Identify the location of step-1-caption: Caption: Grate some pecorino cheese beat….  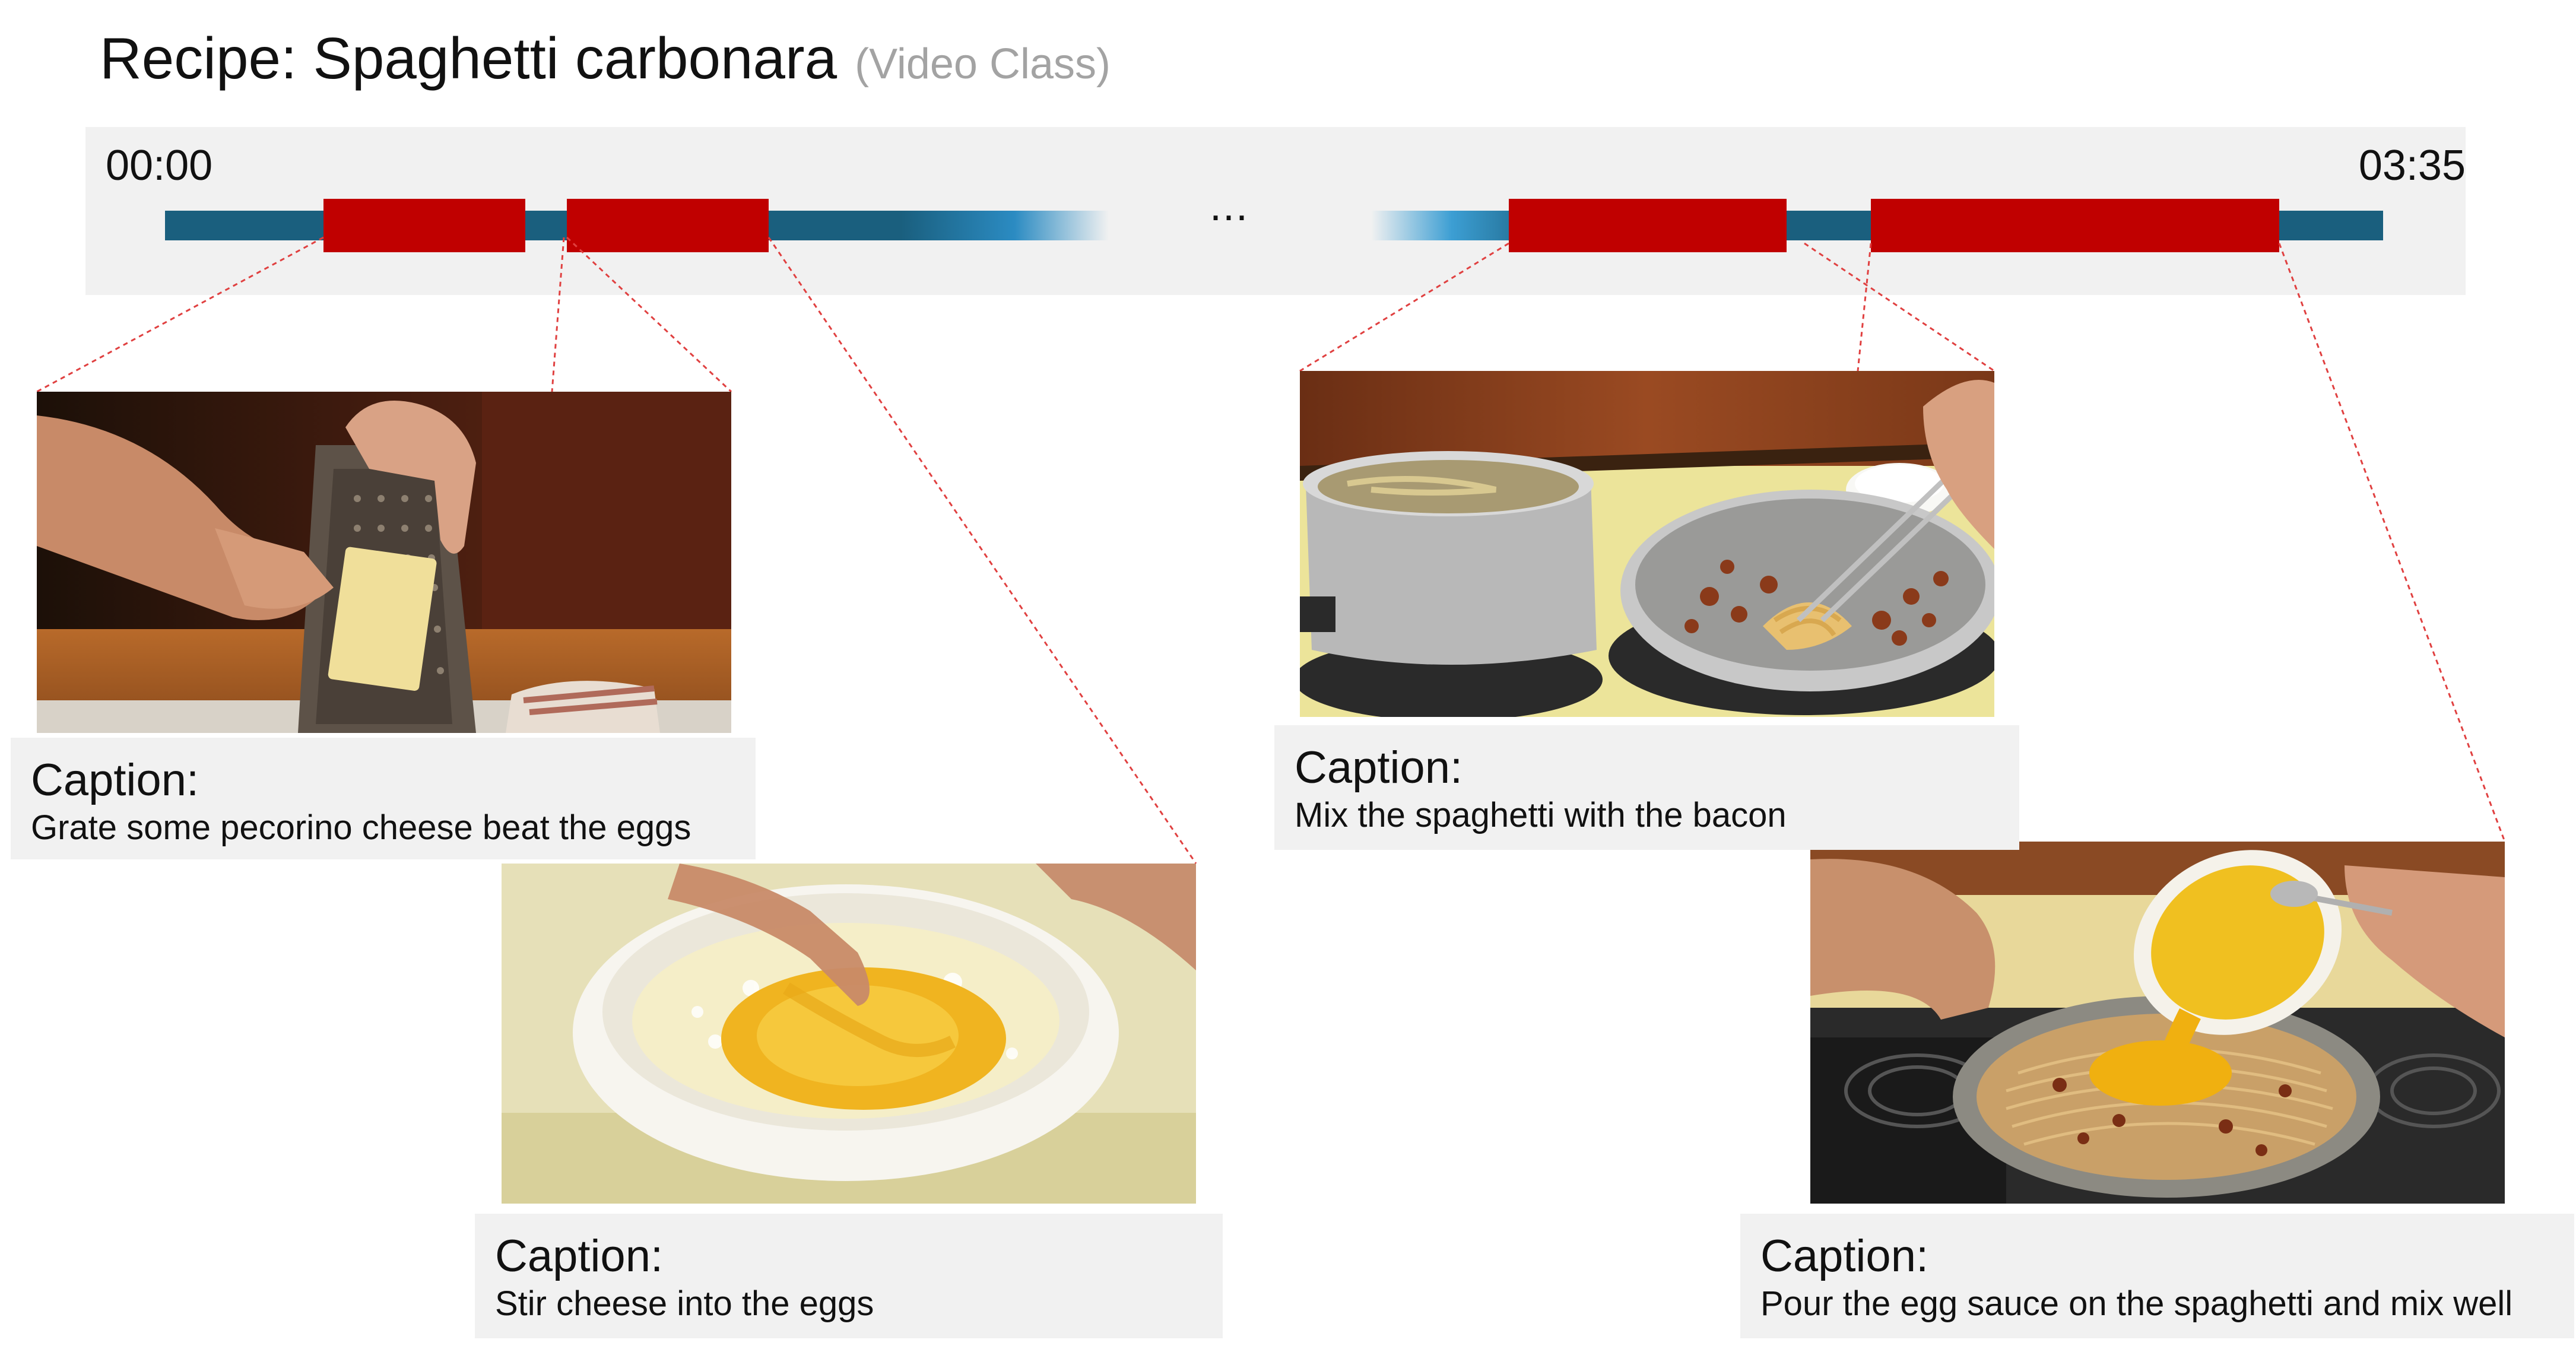
(383, 799).